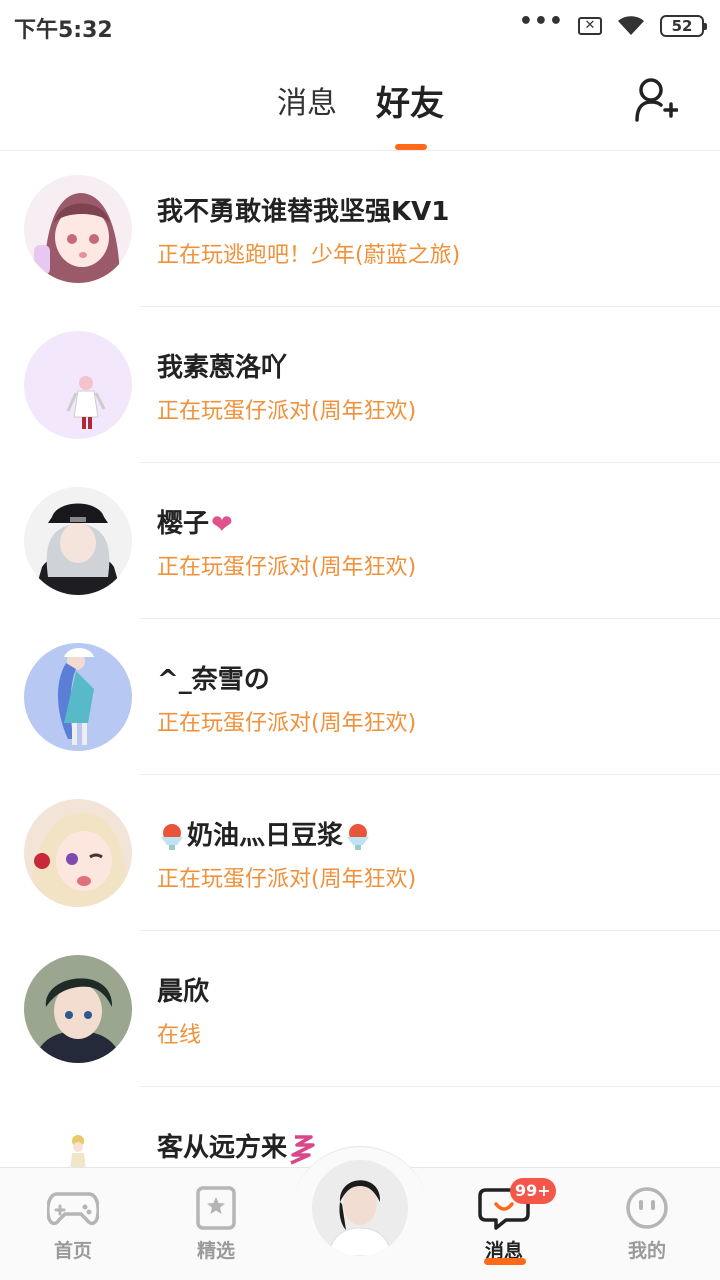 The width and height of the screenshot is (720, 1280). I want to click on nav-mine: 我的, so click(647, 1224).